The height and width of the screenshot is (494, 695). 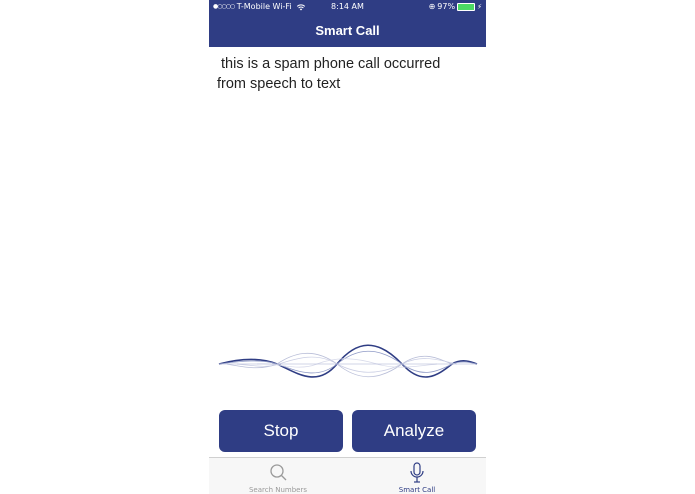 What do you see at coordinates (347, 7) in the screenshot?
I see `status-bar: ●○○○○ T-Mobile Wi-Fi 8:14 AM ⊕ 97% ⚡` at bounding box center [347, 7].